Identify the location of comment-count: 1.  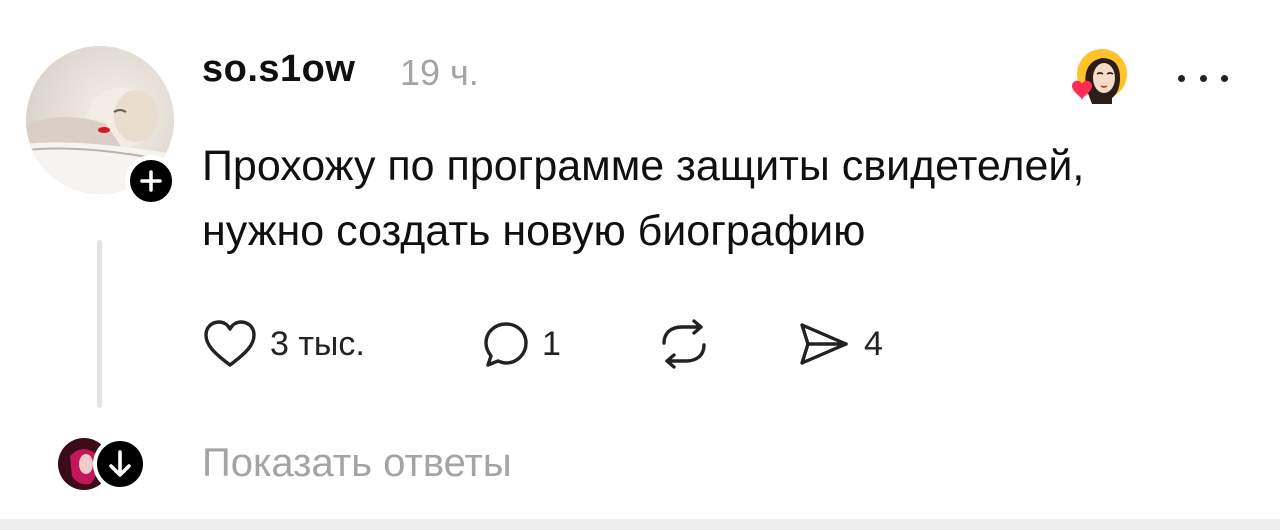
(551, 344).